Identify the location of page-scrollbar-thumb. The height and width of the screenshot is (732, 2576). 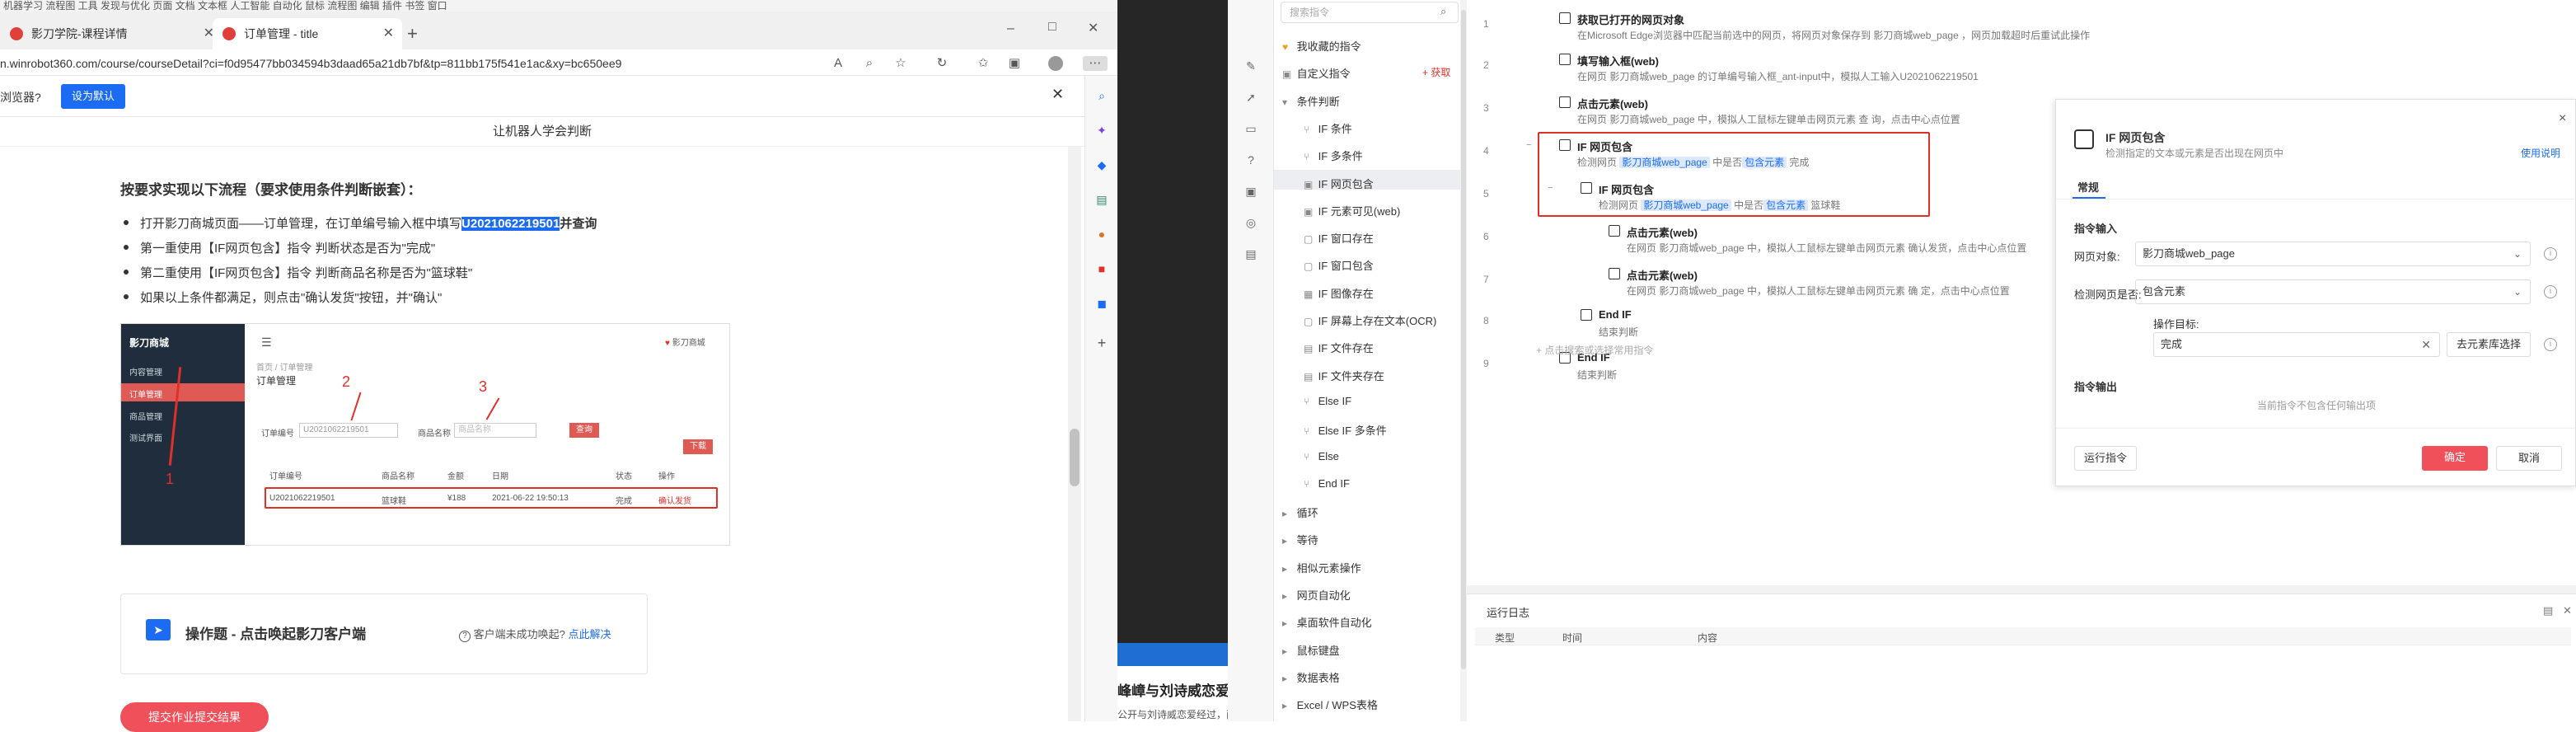
(1075, 457).